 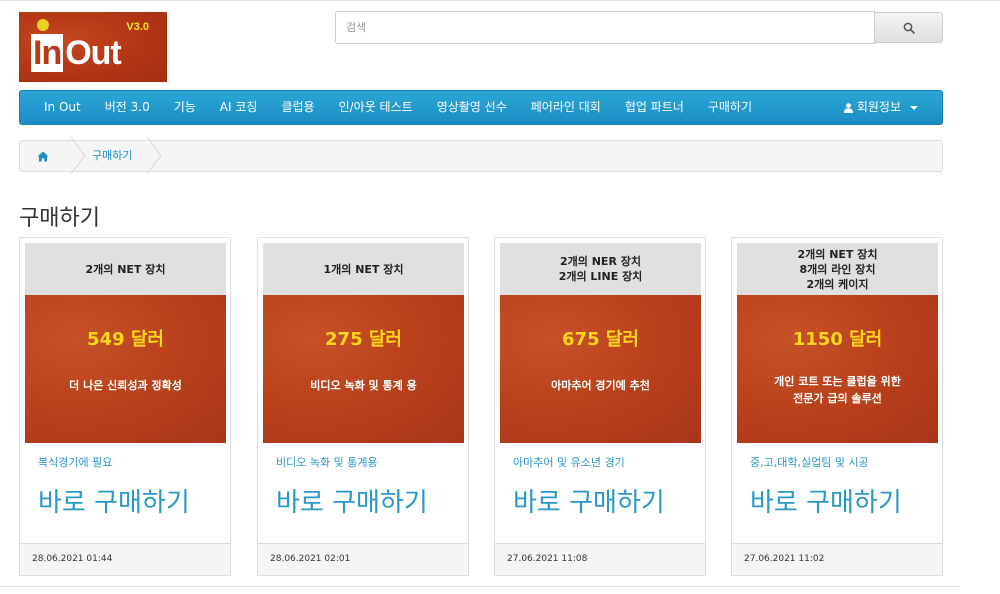 I want to click on search-button, so click(x=909, y=27).